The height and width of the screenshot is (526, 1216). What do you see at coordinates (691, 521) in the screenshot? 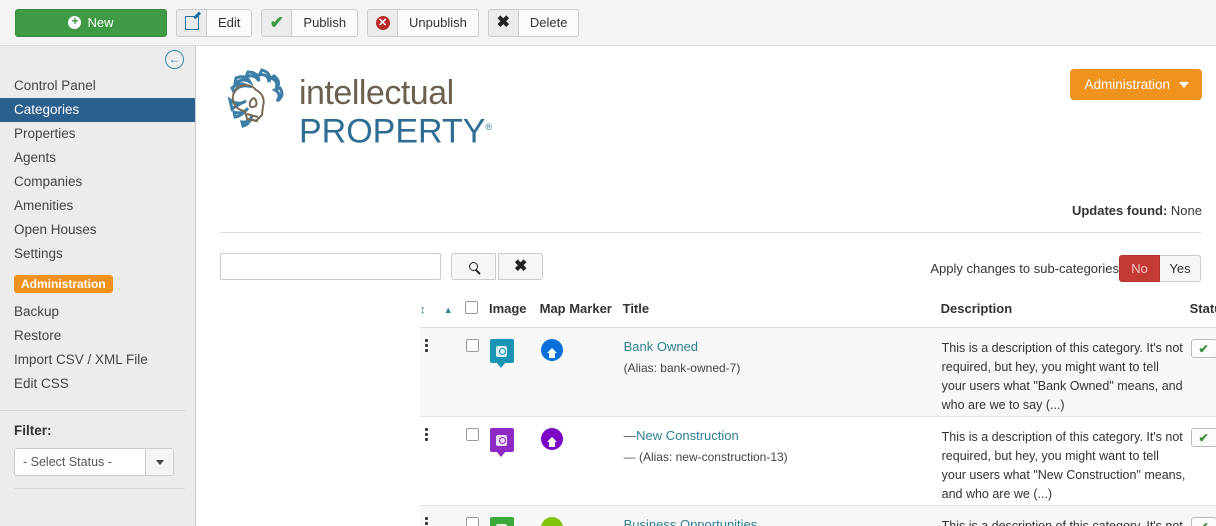
I see `category-title-link: Business Opportunities` at bounding box center [691, 521].